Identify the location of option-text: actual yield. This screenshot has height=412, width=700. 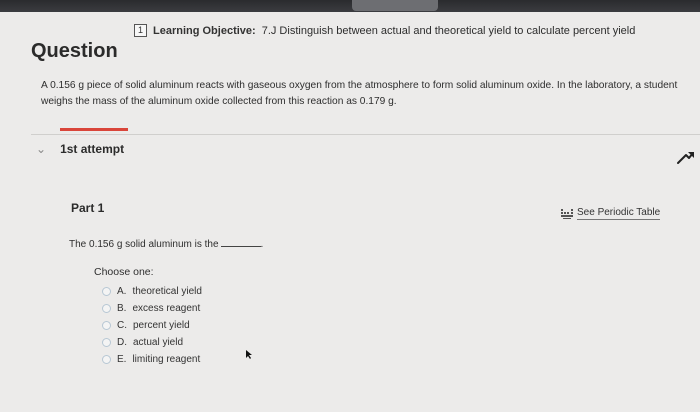
(158, 342).